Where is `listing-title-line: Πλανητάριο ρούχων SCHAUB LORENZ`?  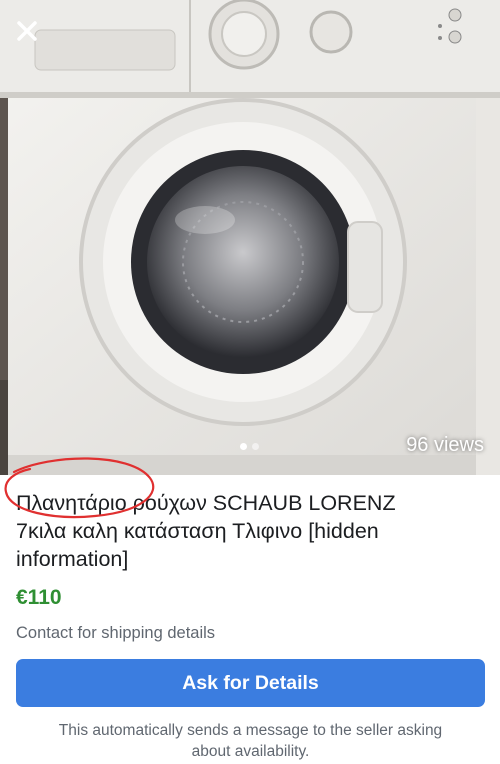
listing-title-line: Πλανητάριο ρούχων SCHAUB LORENZ is located at coordinates (206, 503).